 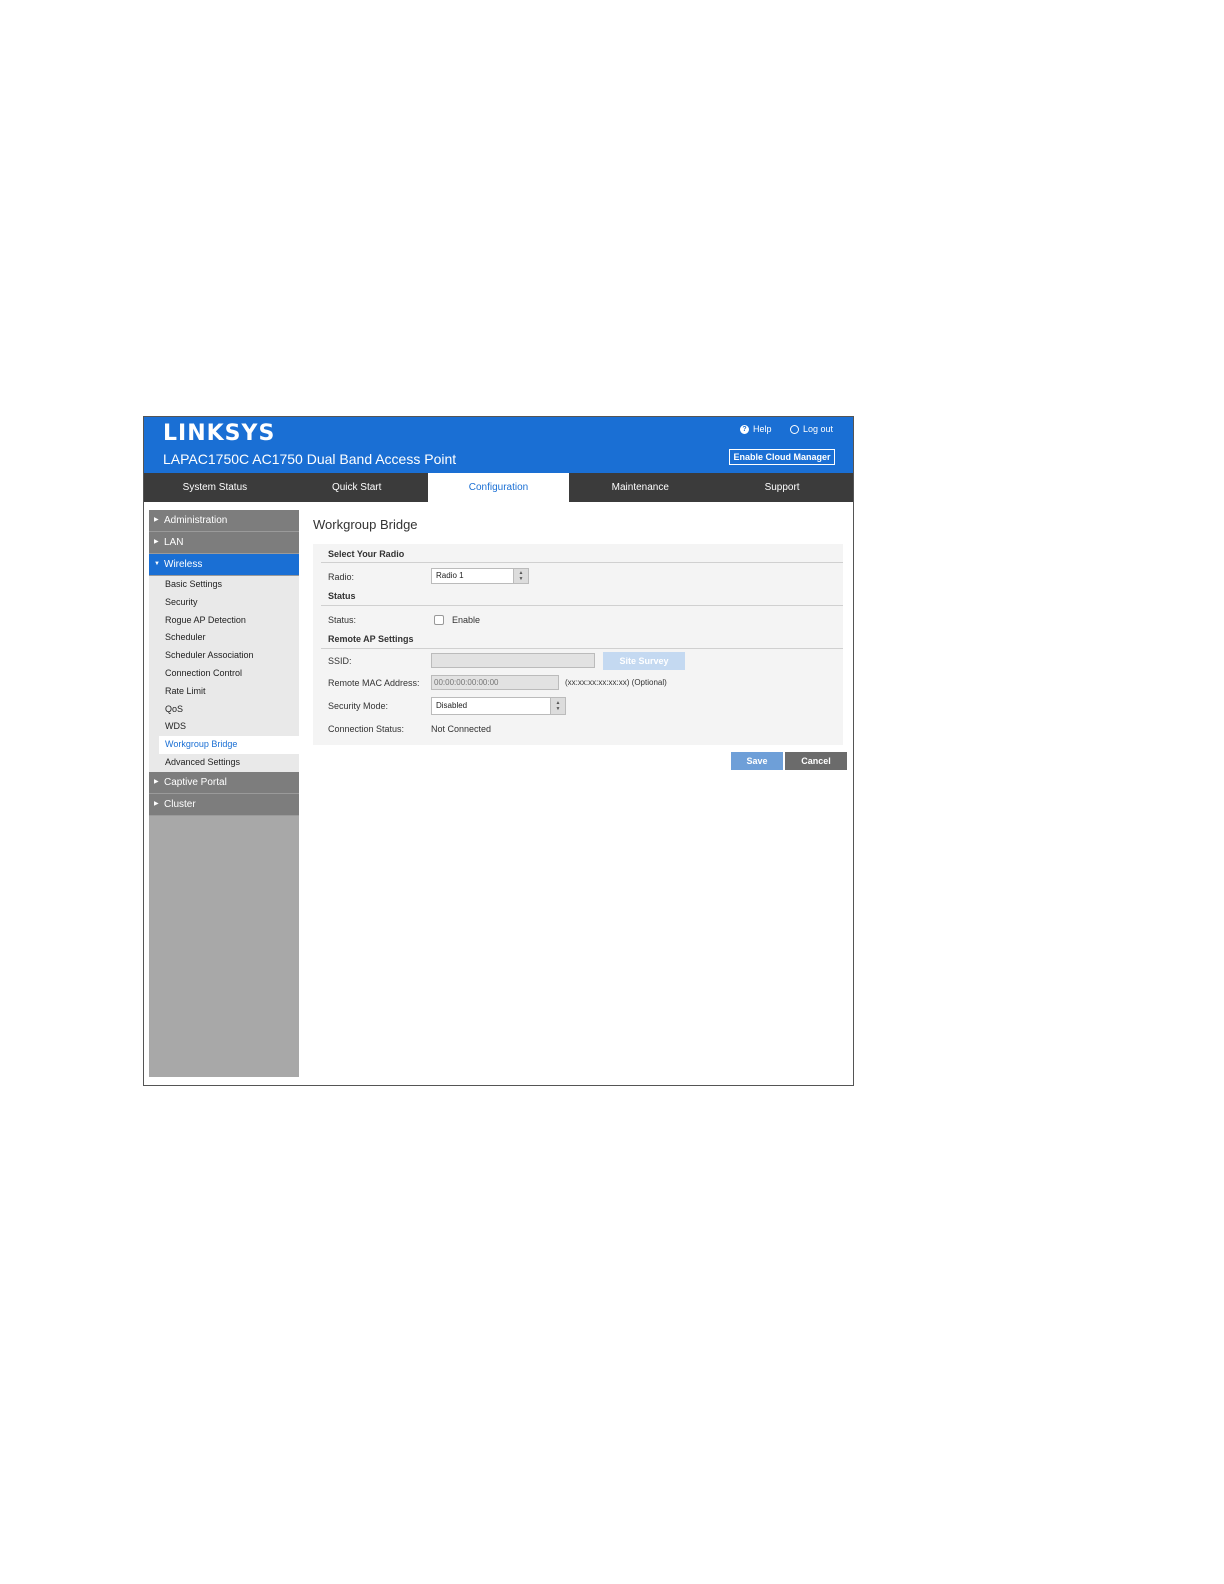 What do you see at coordinates (640, 487) in the screenshot?
I see `tab-maintenance: Maintenance` at bounding box center [640, 487].